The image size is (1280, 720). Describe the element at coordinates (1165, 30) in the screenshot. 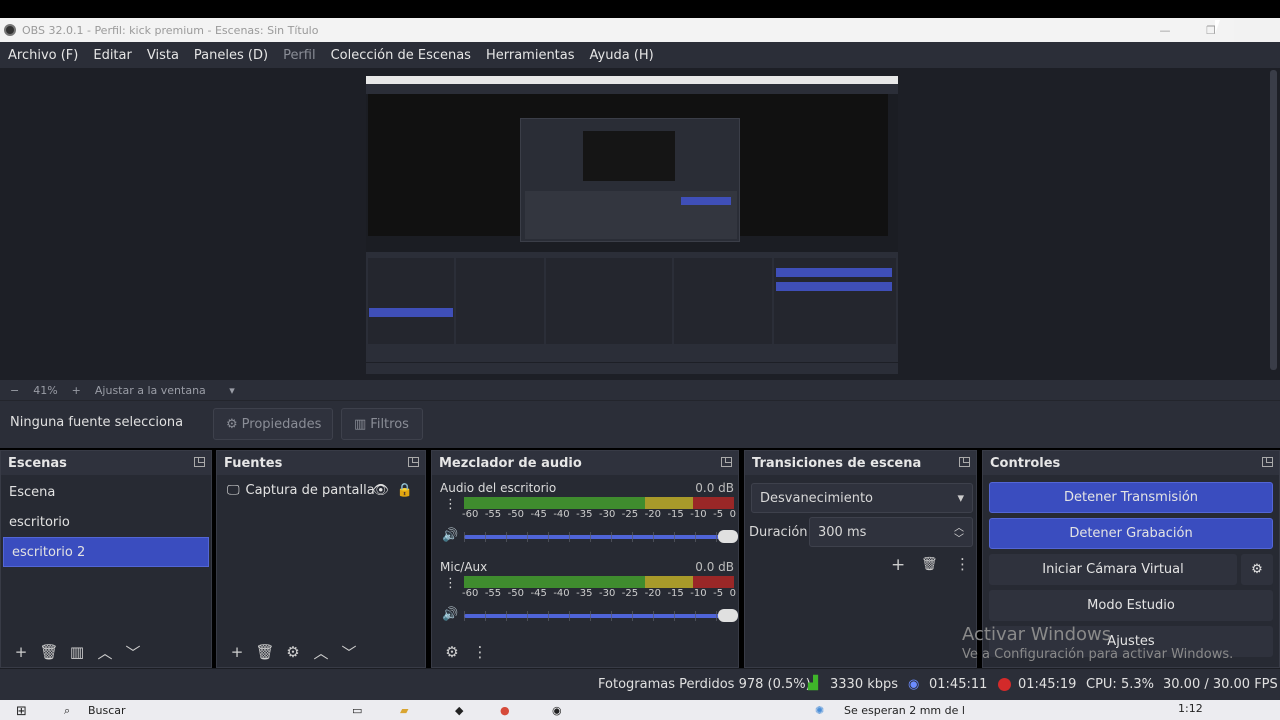

I see `minimize-icon: —` at that location.